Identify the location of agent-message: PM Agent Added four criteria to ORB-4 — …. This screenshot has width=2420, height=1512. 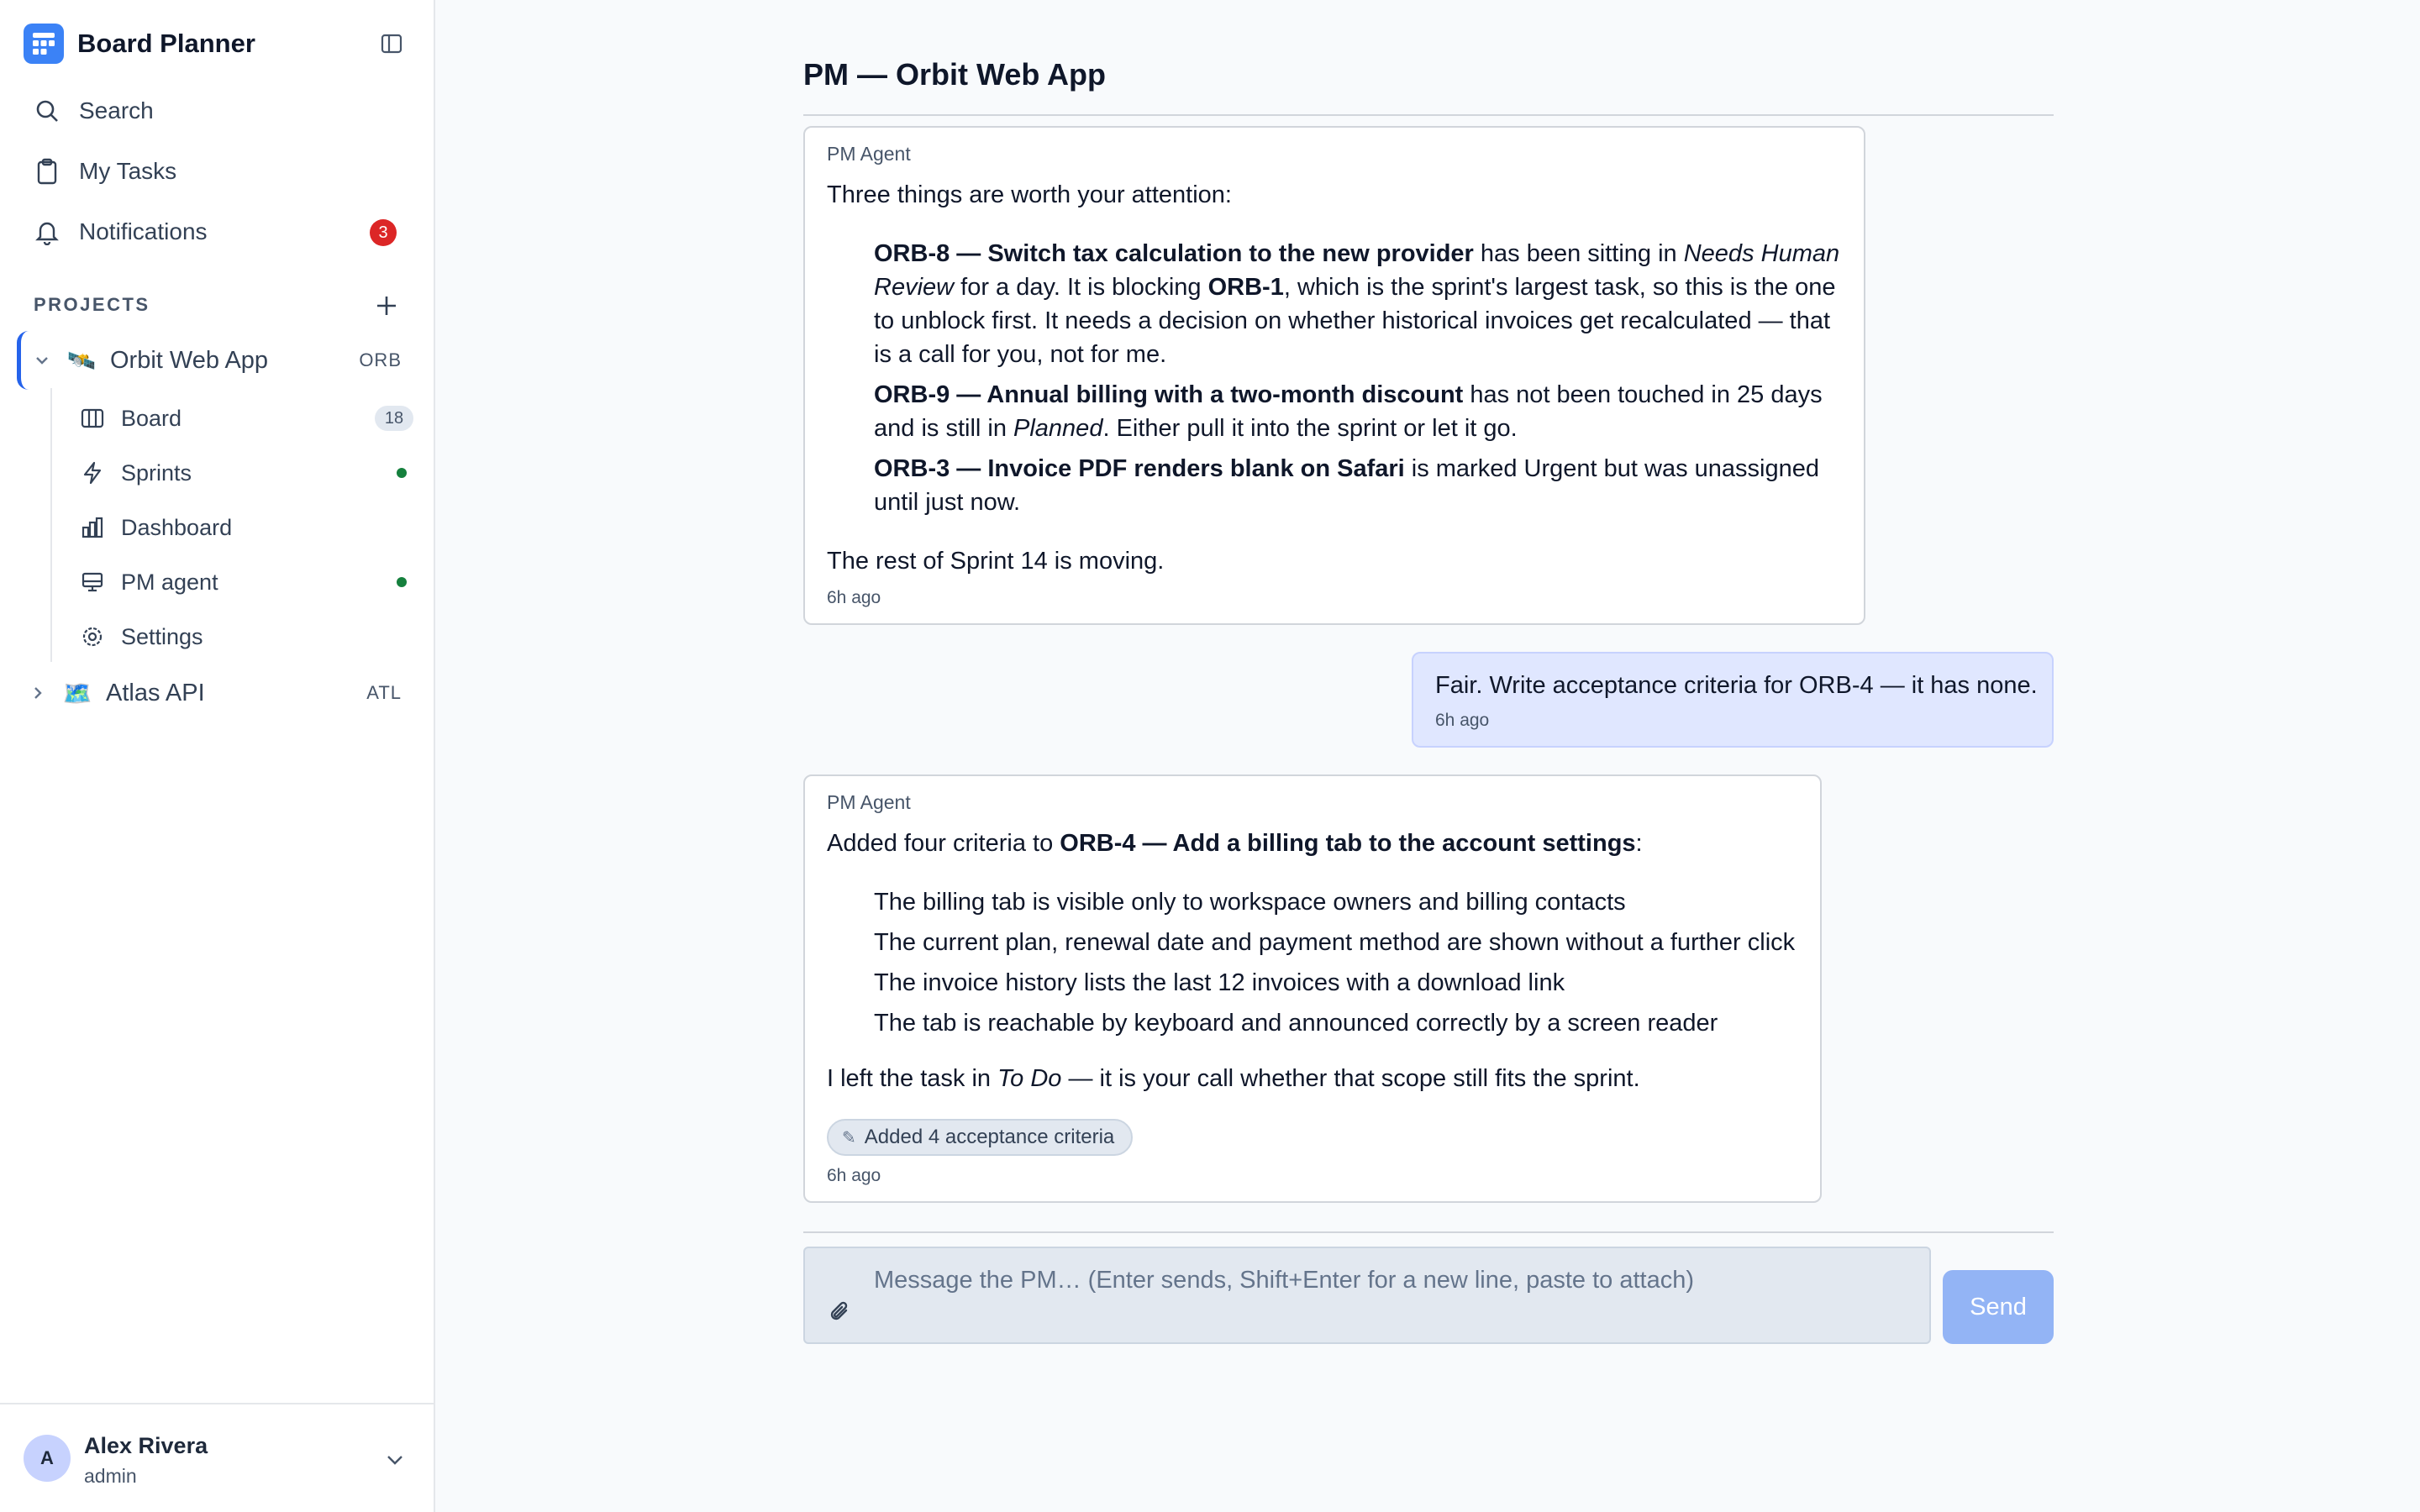
(1313, 988).